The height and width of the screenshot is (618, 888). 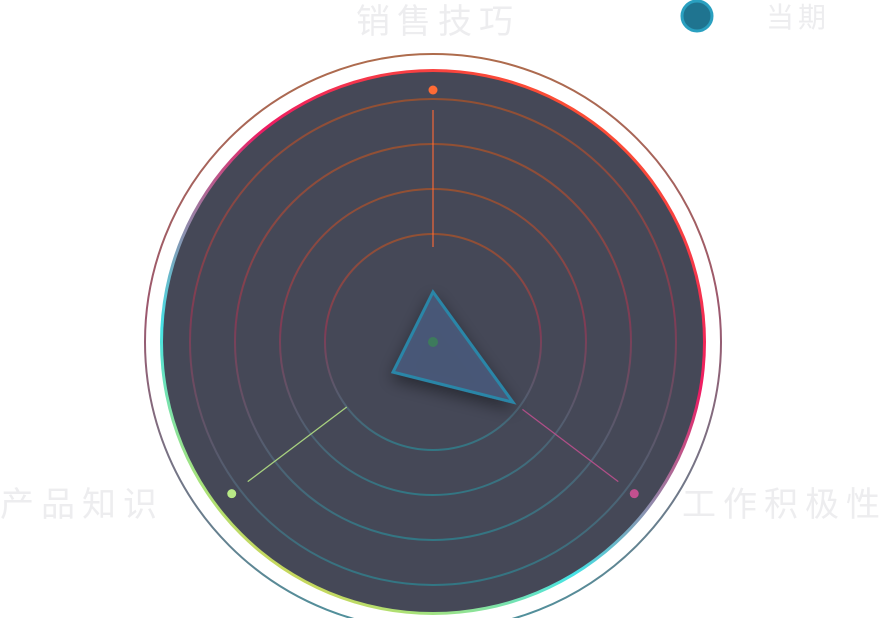 What do you see at coordinates (433, 342) in the screenshot?
I see `center-point` at bounding box center [433, 342].